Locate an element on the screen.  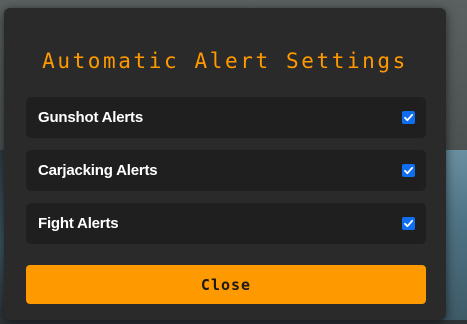
fight-alerts-checkbox is located at coordinates (408, 223).